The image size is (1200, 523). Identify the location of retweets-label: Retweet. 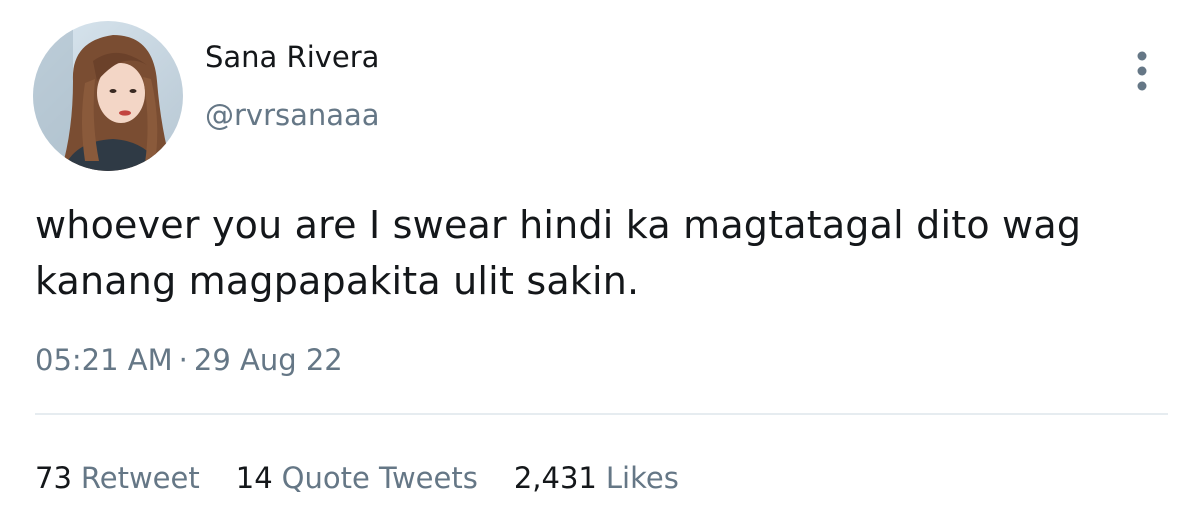
(140, 478).